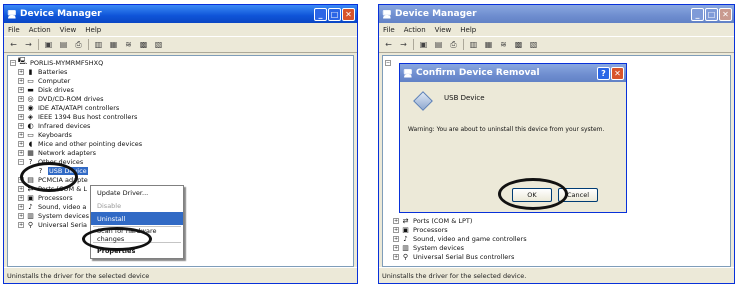 The height and width of the screenshot is (284, 739). What do you see at coordinates (453, 256) in the screenshot?
I see `tree-item-usb-controllers: + ⚲ Universal Serial Bus controllers` at bounding box center [453, 256].